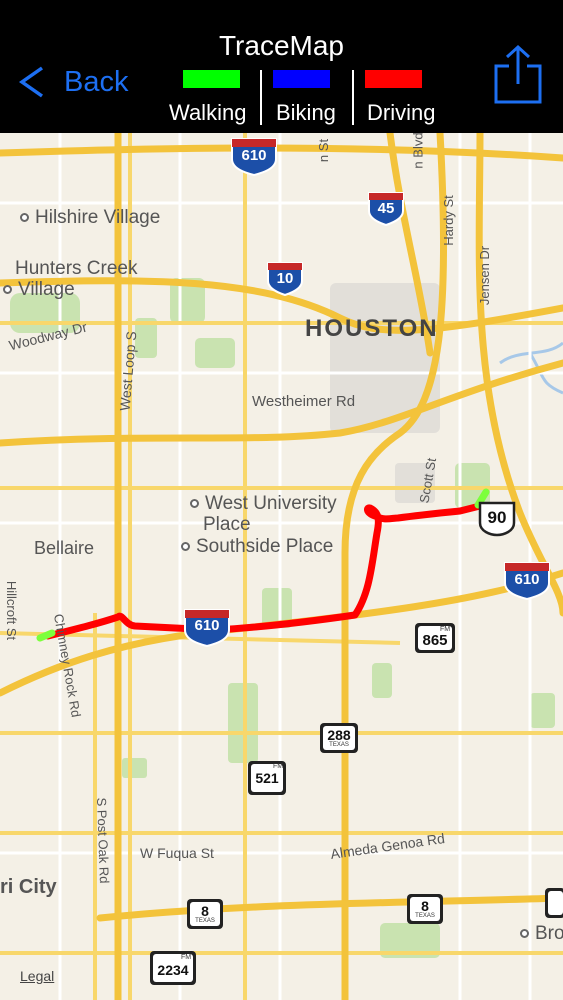 This screenshot has width=563, height=1000. What do you see at coordinates (285, 278) in the screenshot?
I see `i10-shield-label: 10` at bounding box center [285, 278].